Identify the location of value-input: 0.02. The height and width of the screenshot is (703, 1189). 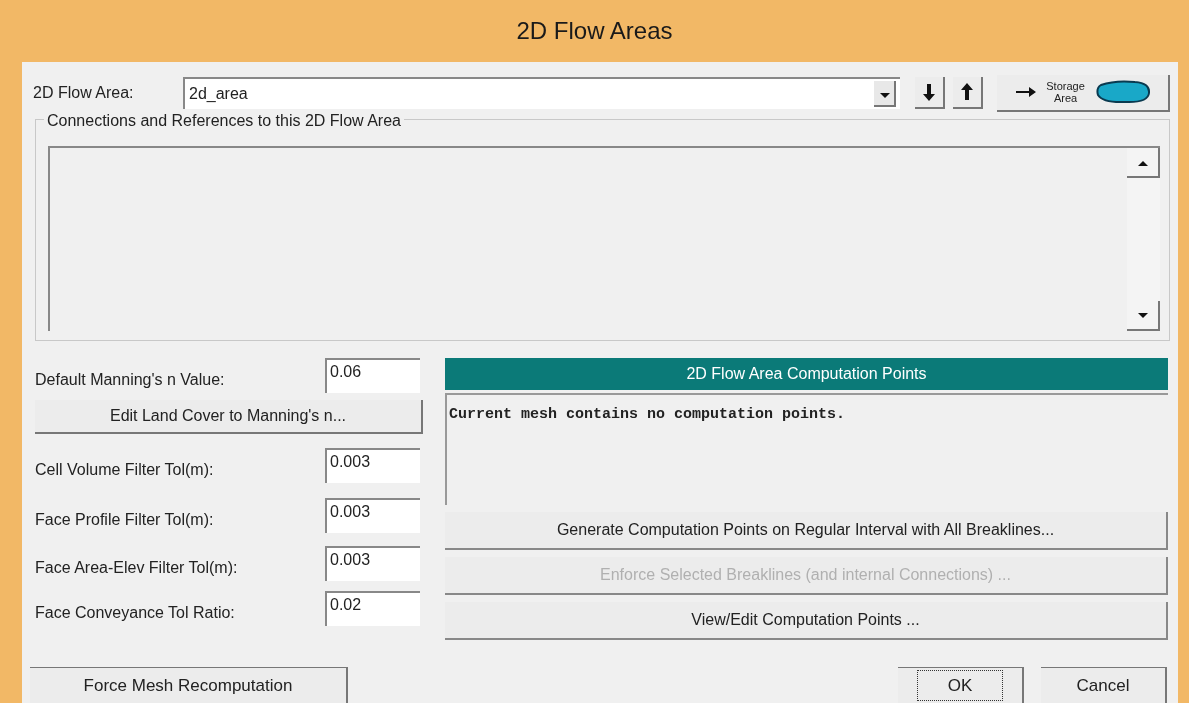
(372, 608).